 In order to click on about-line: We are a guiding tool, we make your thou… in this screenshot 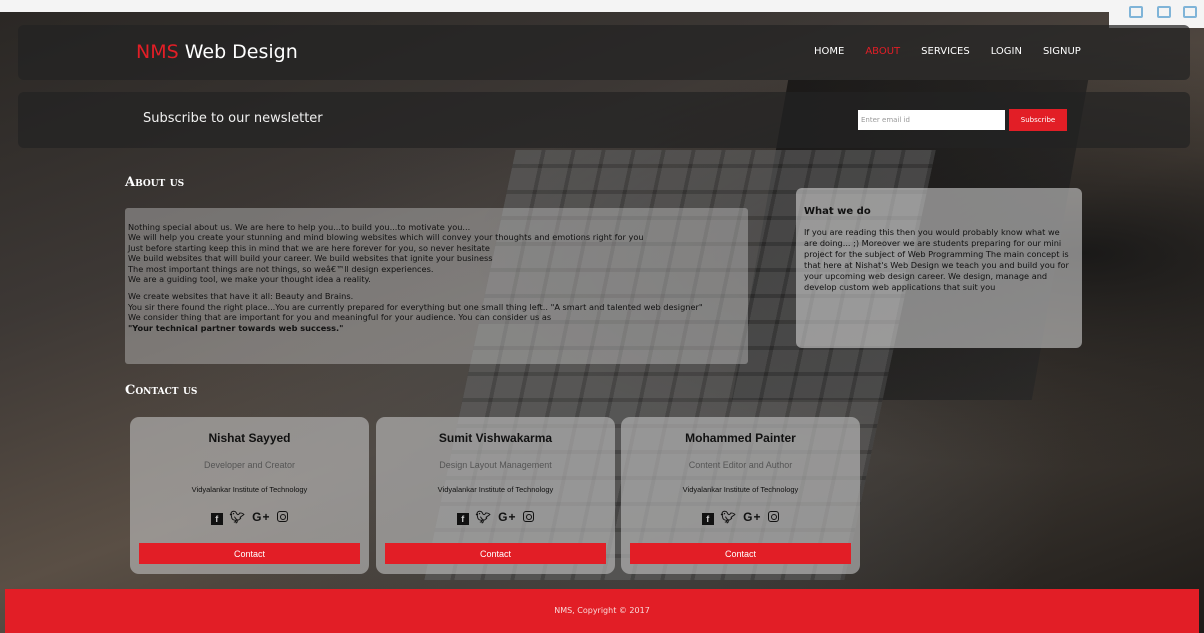, I will do `click(249, 279)`.